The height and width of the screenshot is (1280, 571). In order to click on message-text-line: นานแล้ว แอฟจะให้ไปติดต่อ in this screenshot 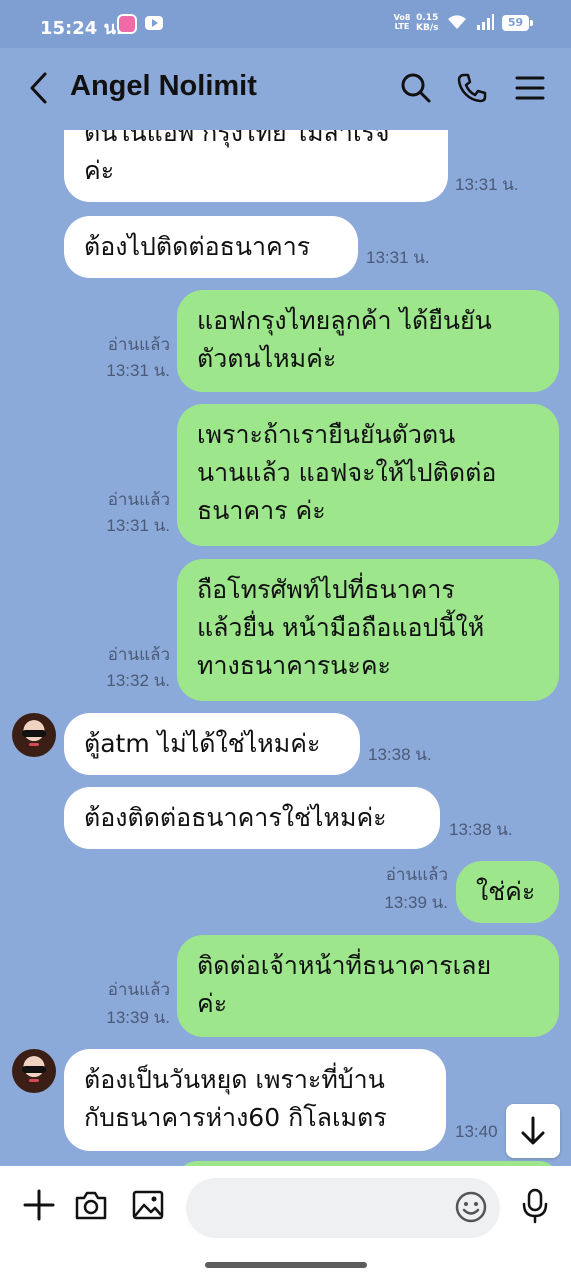, I will do `click(347, 472)`.